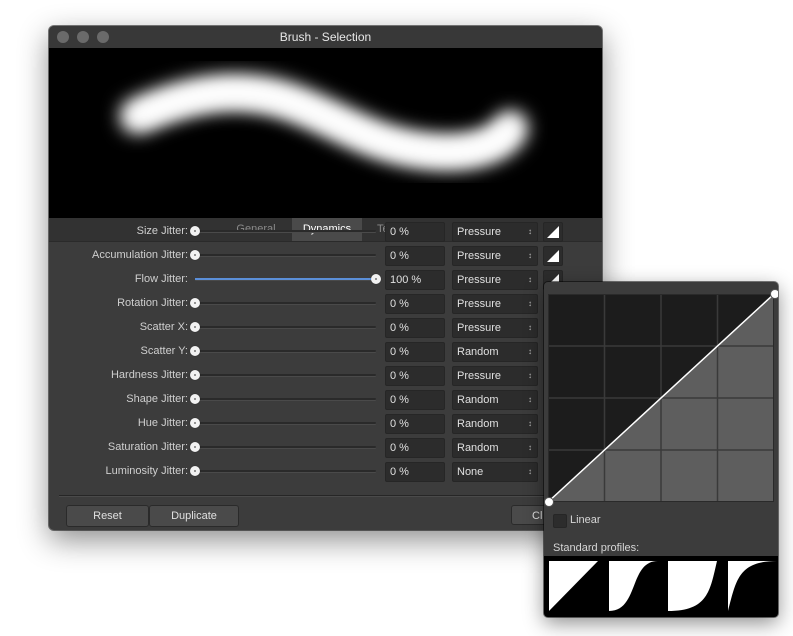  Describe the element at coordinates (194, 516) in the screenshot. I see `duplicate-button: Duplicate` at that location.